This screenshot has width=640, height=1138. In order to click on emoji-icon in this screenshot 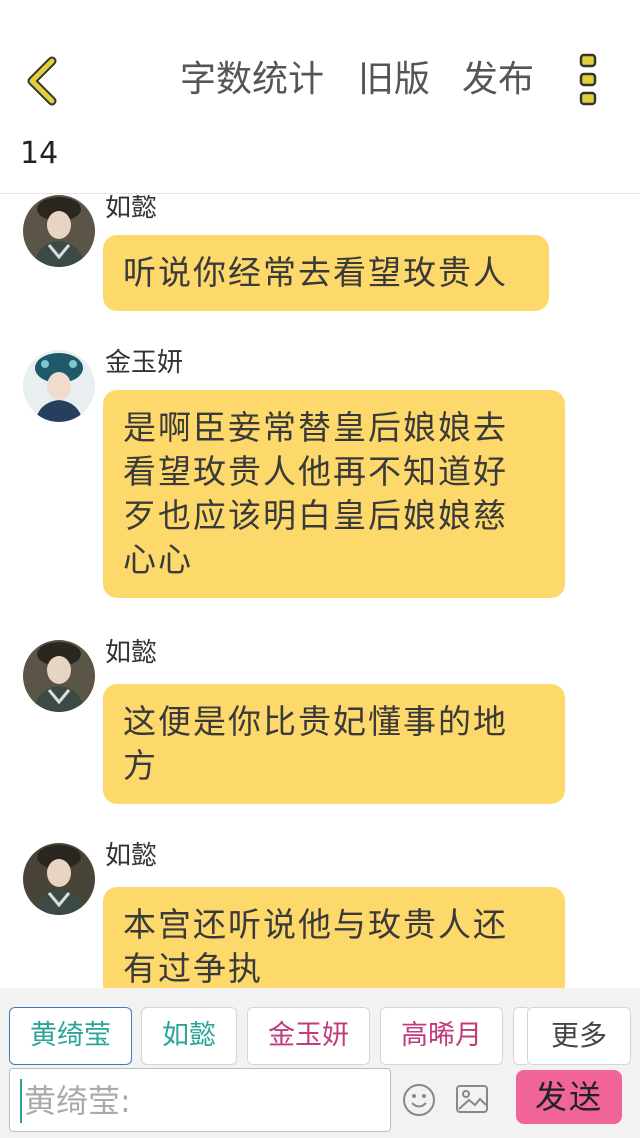, I will do `click(419, 1100)`.